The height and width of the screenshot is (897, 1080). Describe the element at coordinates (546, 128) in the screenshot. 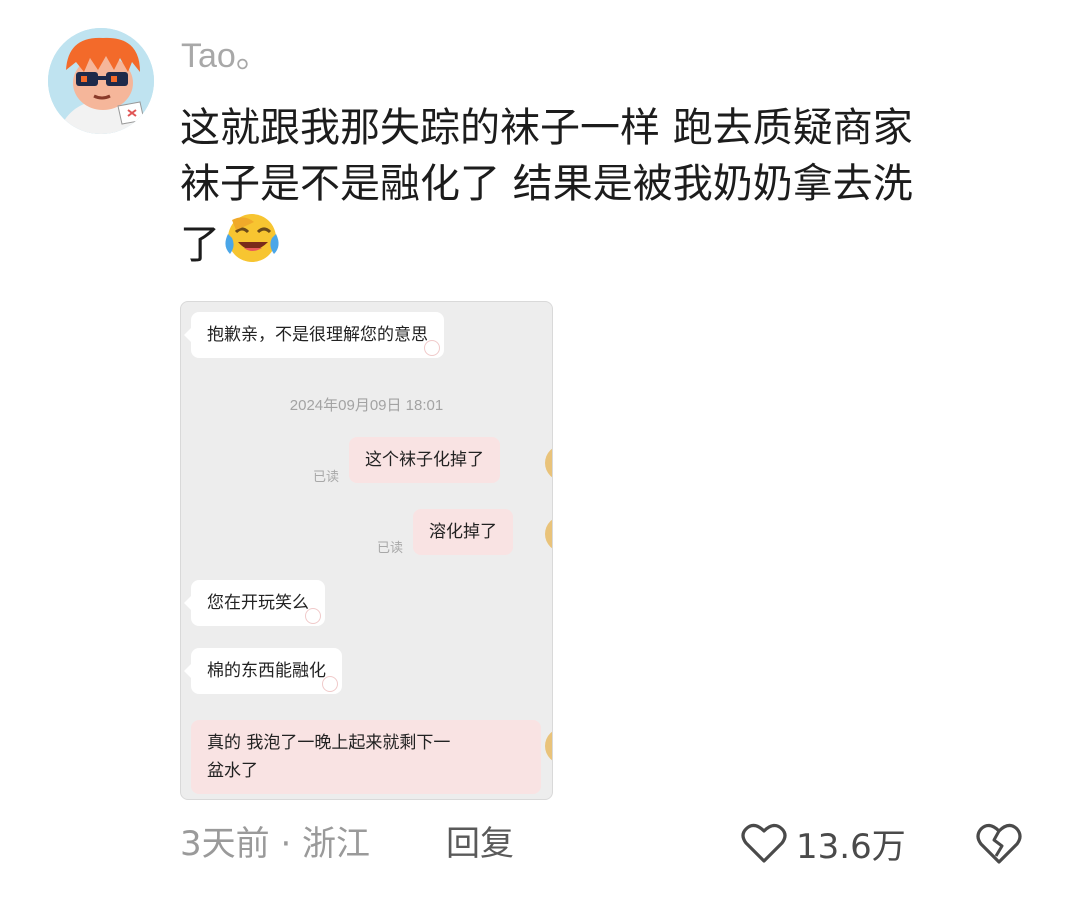

I see `comment-line: 这就跟我那失踪的袜子一样 跑去质疑商家` at that location.